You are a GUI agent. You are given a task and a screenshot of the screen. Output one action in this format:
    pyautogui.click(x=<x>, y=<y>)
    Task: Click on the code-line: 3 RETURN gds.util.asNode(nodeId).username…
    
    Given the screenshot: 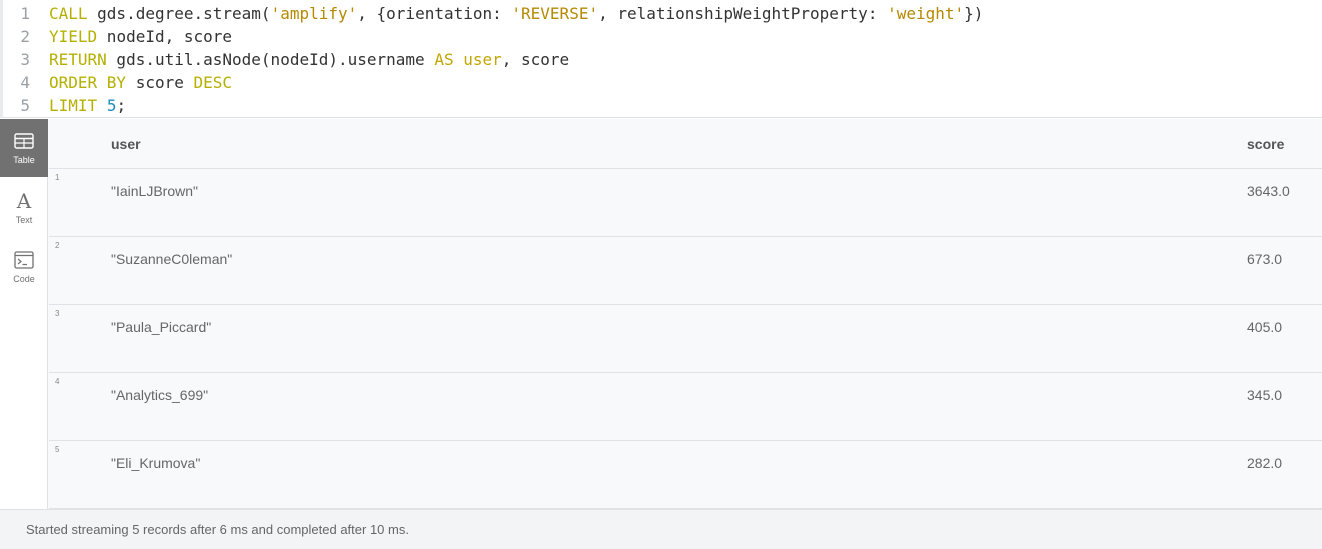 What is the action you would take?
    pyautogui.click(x=284, y=59)
    